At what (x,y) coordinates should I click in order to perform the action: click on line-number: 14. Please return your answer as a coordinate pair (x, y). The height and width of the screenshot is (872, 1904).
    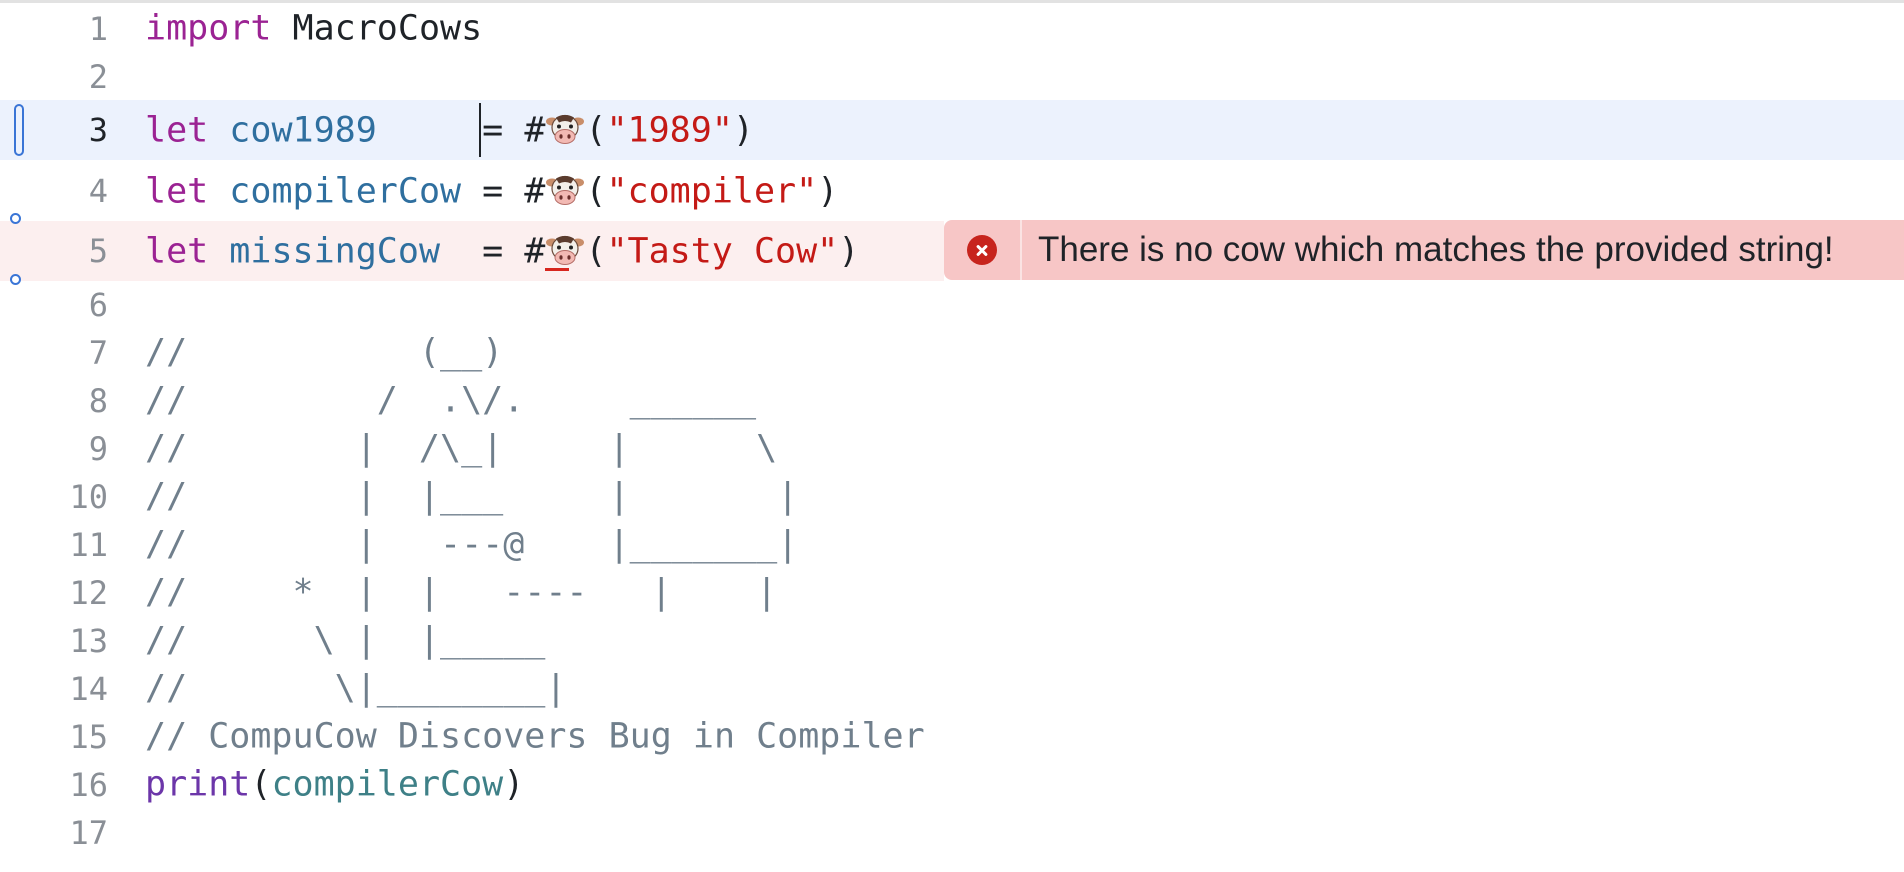
    Looking at the image, I should click on (88, 689).